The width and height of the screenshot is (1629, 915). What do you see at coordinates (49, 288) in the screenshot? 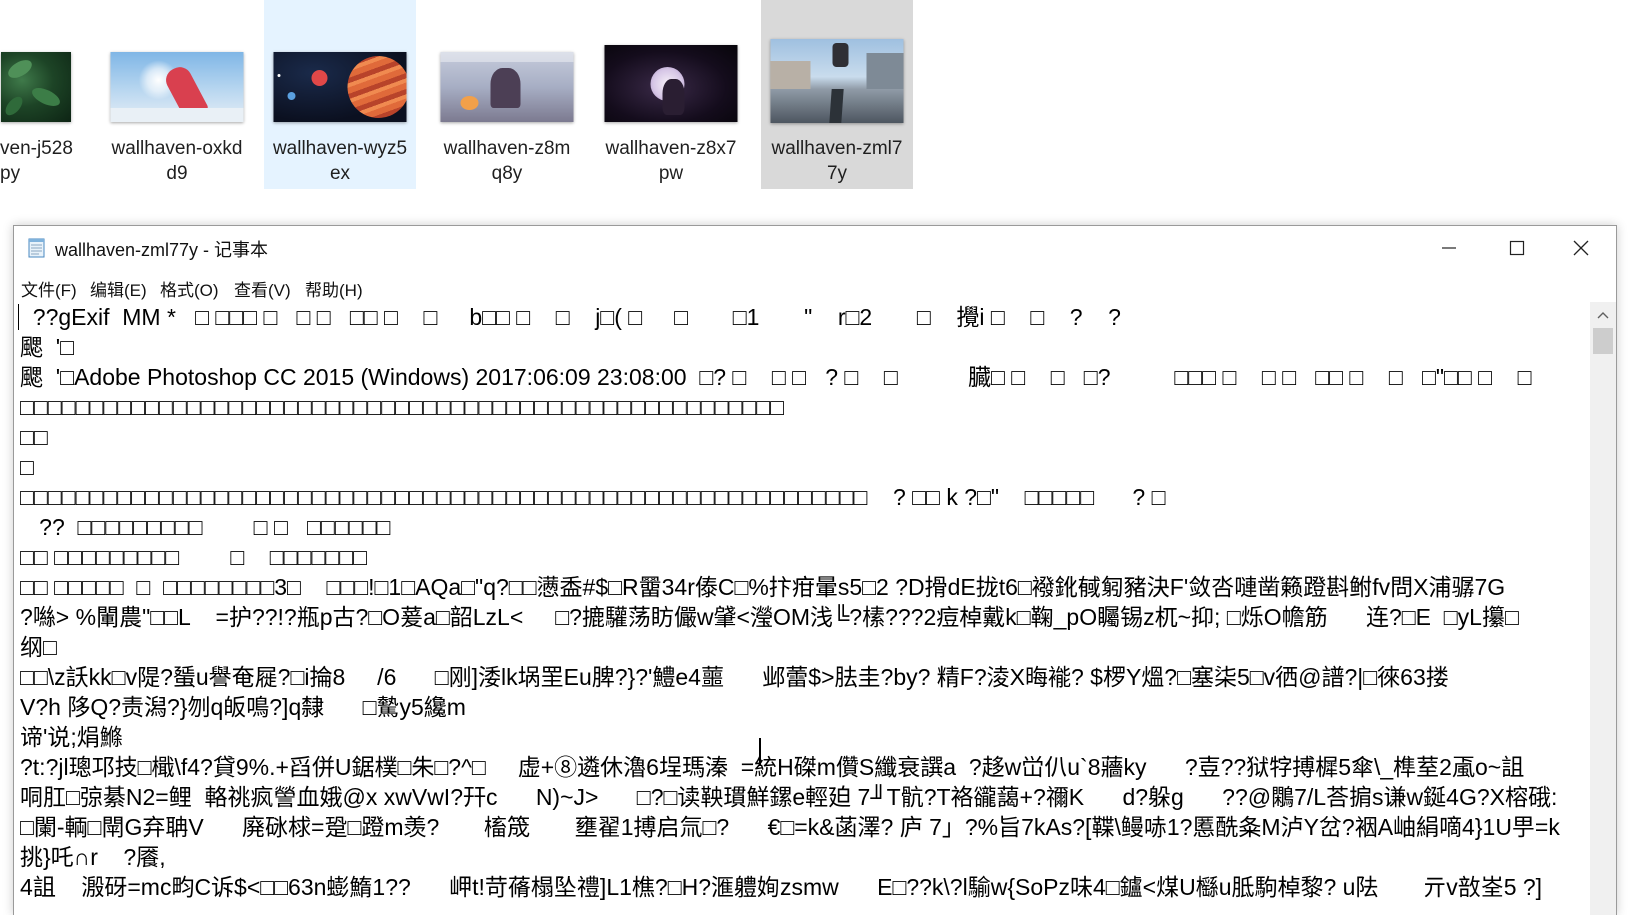
I see `menu-file: 文件(F)` at bounding box center [49, 288].